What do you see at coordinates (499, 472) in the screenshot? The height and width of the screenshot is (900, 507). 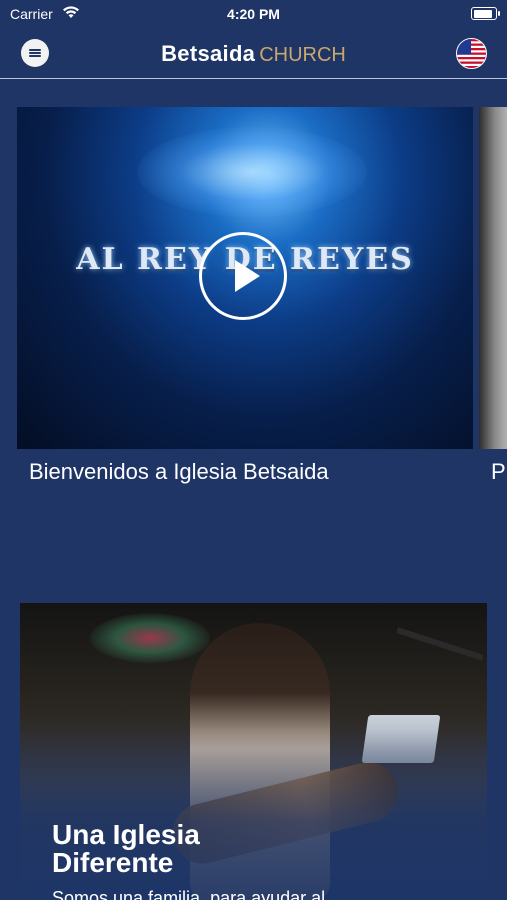 I see `video-title-next: P` at bounding box center [499, 472].